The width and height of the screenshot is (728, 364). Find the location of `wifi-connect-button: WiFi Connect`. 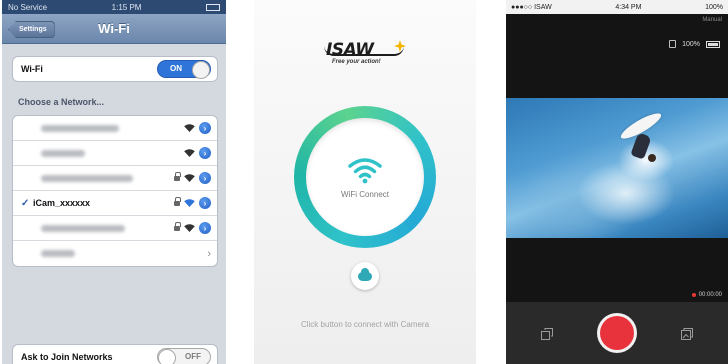

wifi-connect-button: WiFi Connect is located at coordinates (365, 177).